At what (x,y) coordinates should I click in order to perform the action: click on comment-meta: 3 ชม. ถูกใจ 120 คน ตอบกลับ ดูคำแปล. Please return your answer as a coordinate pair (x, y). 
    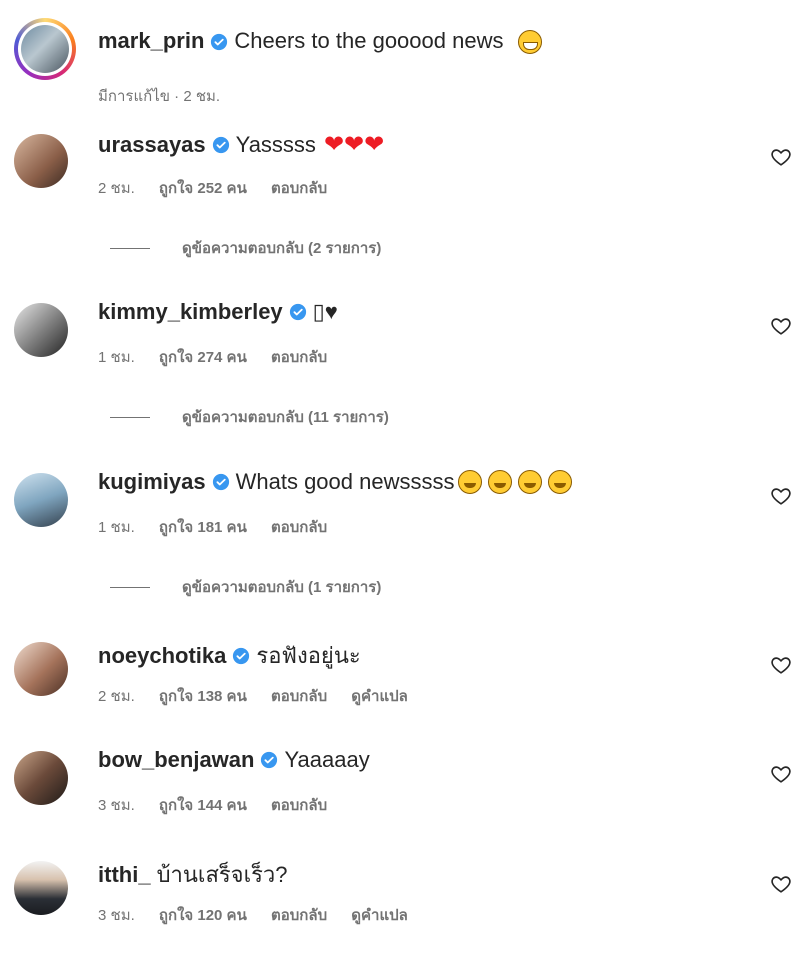
    Looking at the image, I should click on (263, 915).